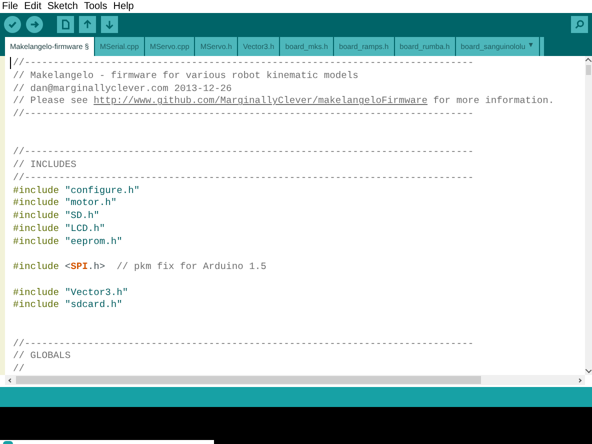 Image resolution: width=592 pixels, height=444 pixels. I want to click on scroll-left-icon, so click(10, 380).